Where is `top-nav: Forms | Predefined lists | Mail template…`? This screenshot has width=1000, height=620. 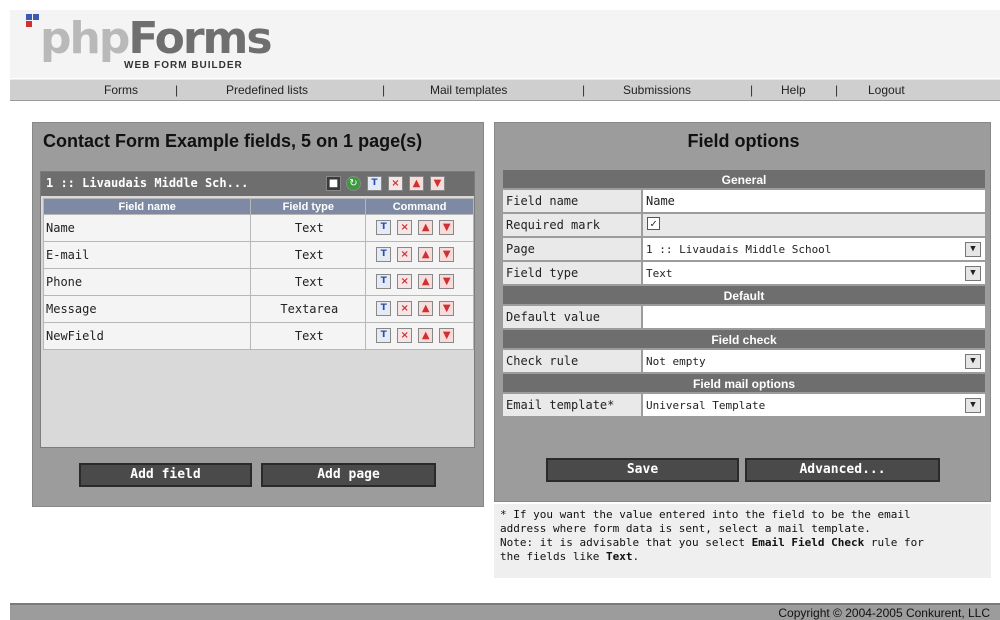
top-nav: Forms | Predefined lists | Mail template… is located at coordinates (505, 90).